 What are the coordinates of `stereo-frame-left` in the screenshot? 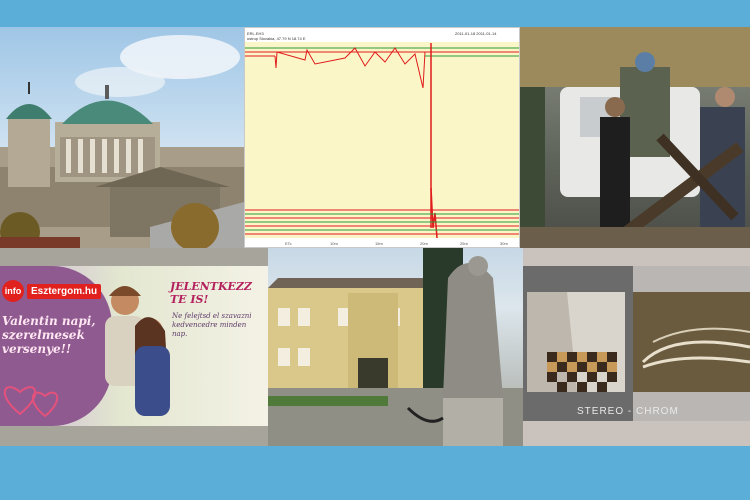 It's located at (578, 343).